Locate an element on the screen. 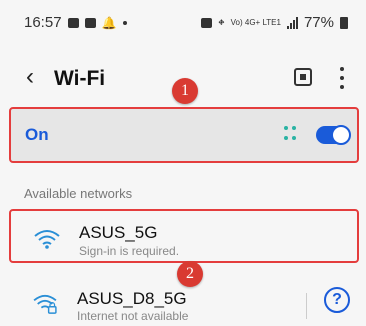  toggle-knob is located at coordinates (341, 135).